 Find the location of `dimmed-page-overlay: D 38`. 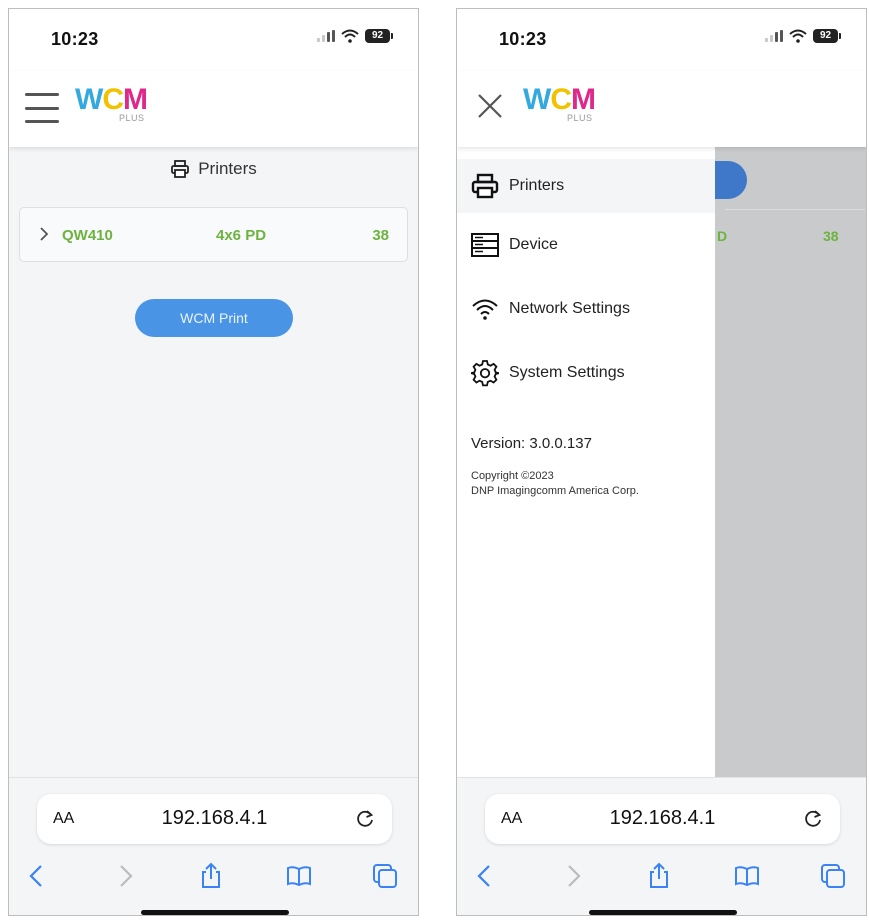

dimmed-page-overlay: D 38 is located at coordinates (790, 462).